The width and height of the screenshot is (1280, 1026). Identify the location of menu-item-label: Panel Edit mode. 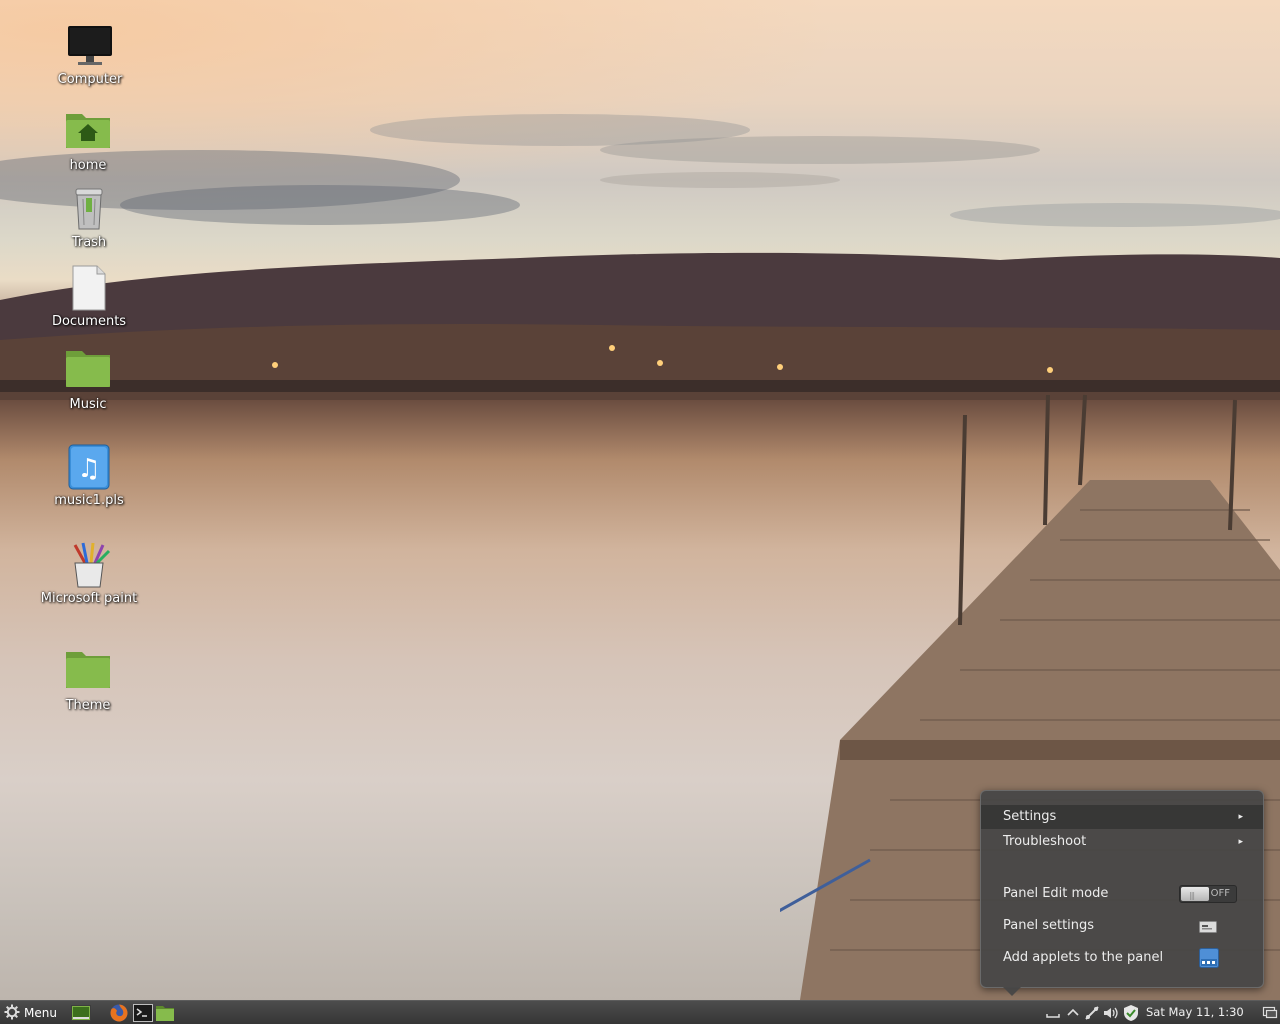
(1056, 893).